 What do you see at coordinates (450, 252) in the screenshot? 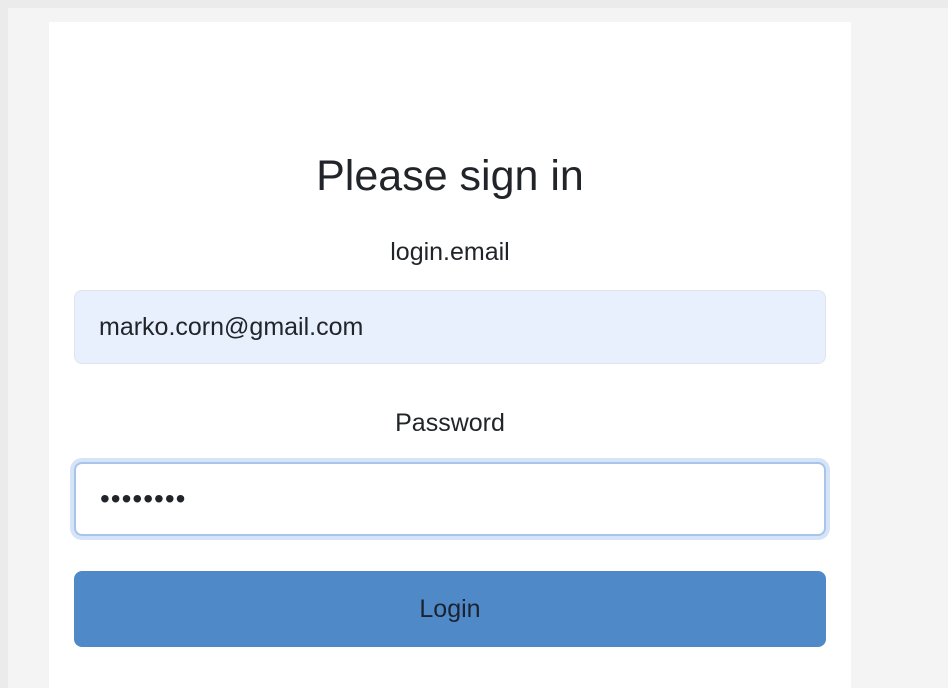
I see `email-label: login.email` at bounding box center [450, 252].